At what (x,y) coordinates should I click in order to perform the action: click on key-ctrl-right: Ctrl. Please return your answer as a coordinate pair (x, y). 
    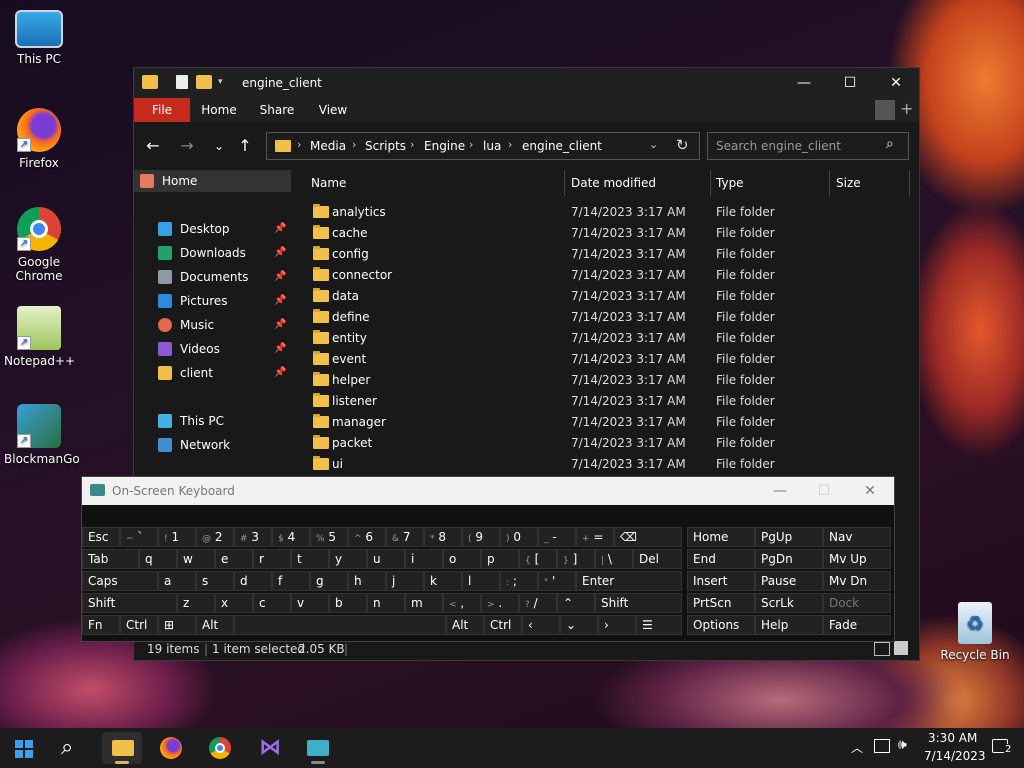
    Looking at the image, I should click on (503, 625).